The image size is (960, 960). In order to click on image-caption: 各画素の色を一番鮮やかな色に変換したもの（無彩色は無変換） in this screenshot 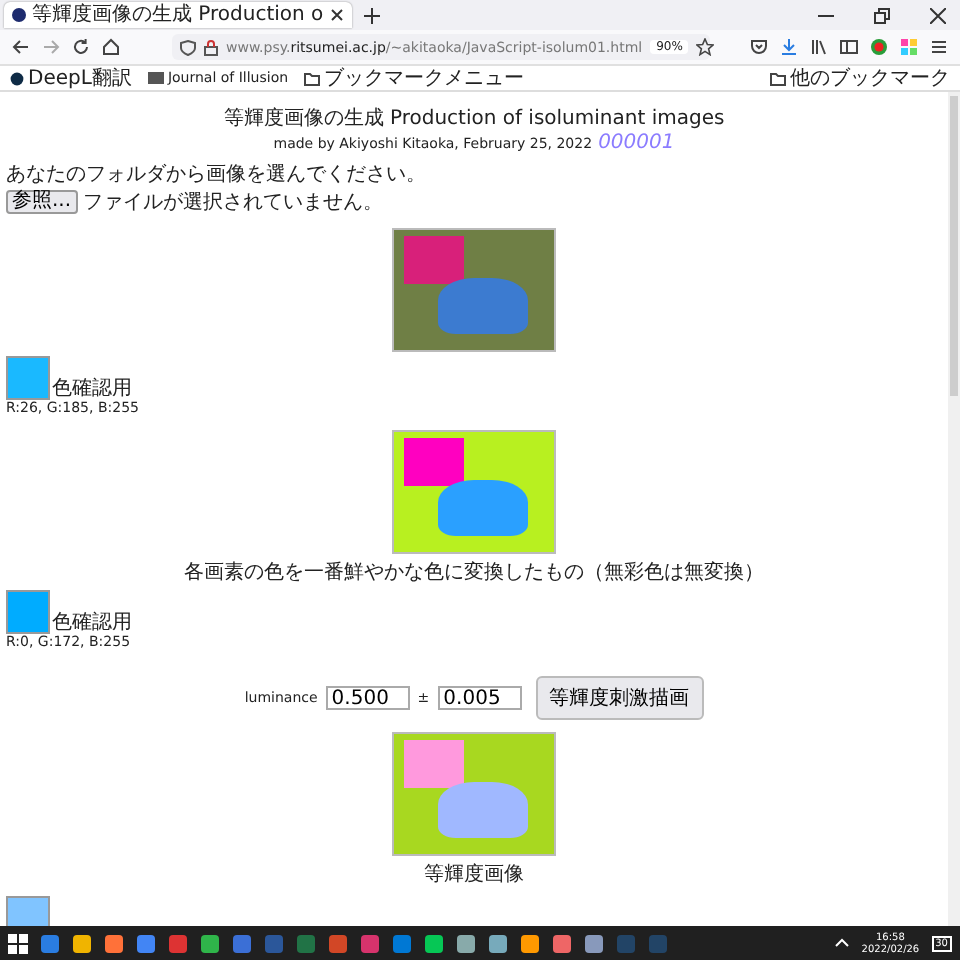, I will do `click(474, 574)`.